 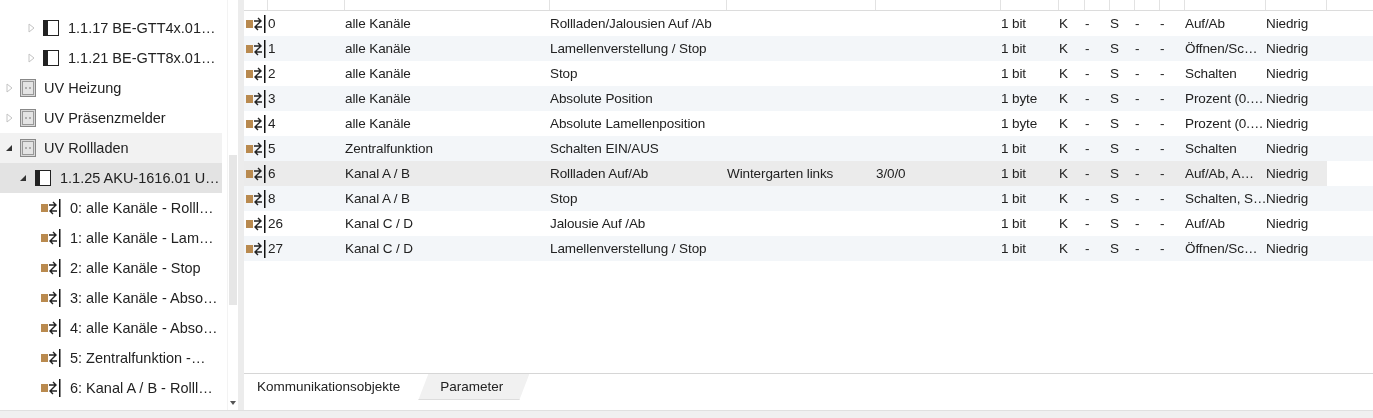 I want to click on table-row: 6 Kanal A / B Rollladen Auf/Ab Wintergarten links 3/0/0 1 bit K - S - - Auf/Ab, A… Niedrig, so click(x=785, y=173).